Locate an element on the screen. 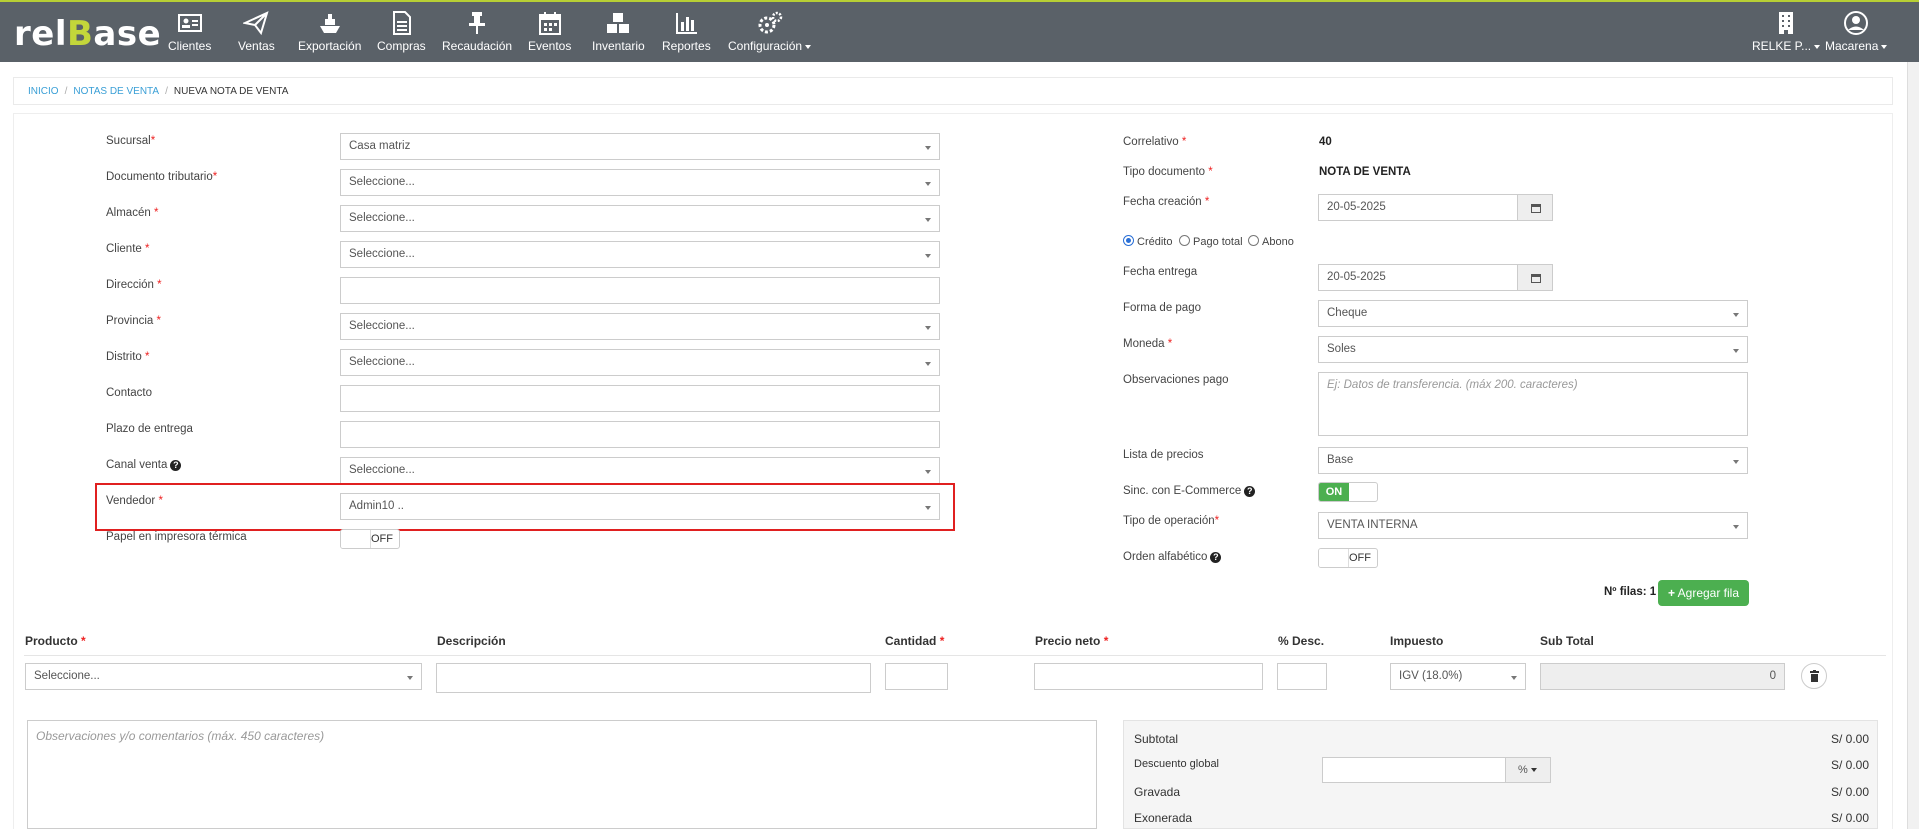 This screenshot has width=1919, height=829. nav-configuracion: Configuración is located at coordinates (770, 31).